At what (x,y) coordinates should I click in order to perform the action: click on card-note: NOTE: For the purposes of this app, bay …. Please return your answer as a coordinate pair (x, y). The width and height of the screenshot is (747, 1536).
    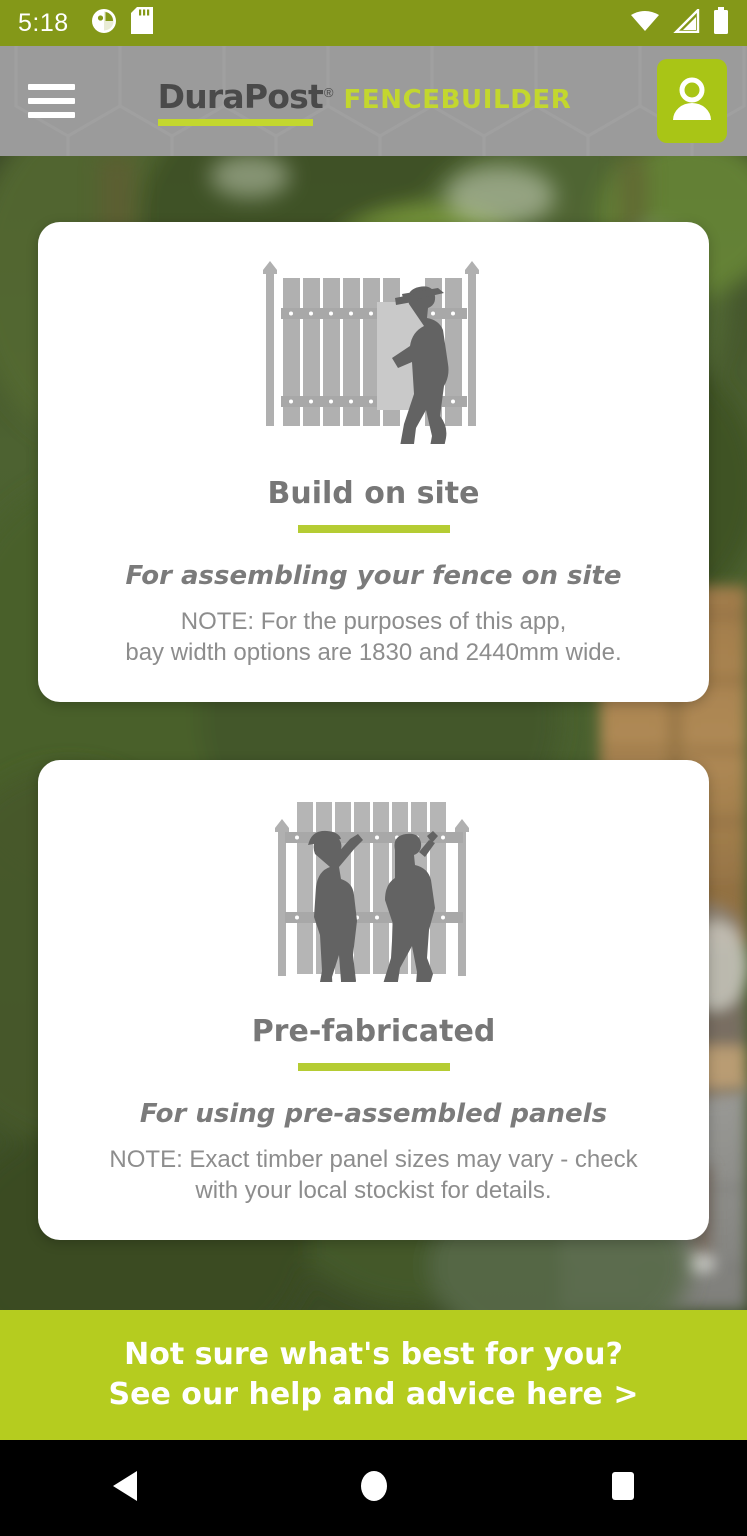
    Looking at the image, I should click on (373, 637).